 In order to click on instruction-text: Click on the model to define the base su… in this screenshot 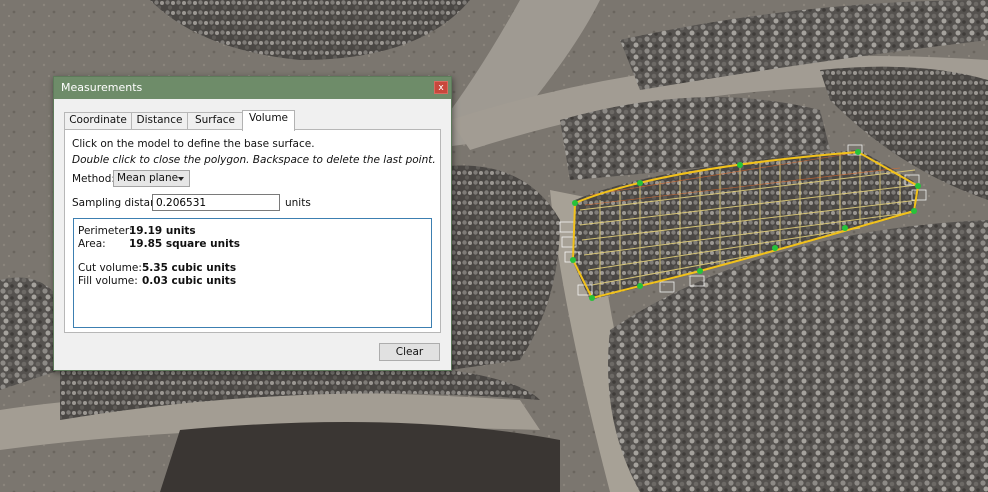, I will do `click(193, 144)`.